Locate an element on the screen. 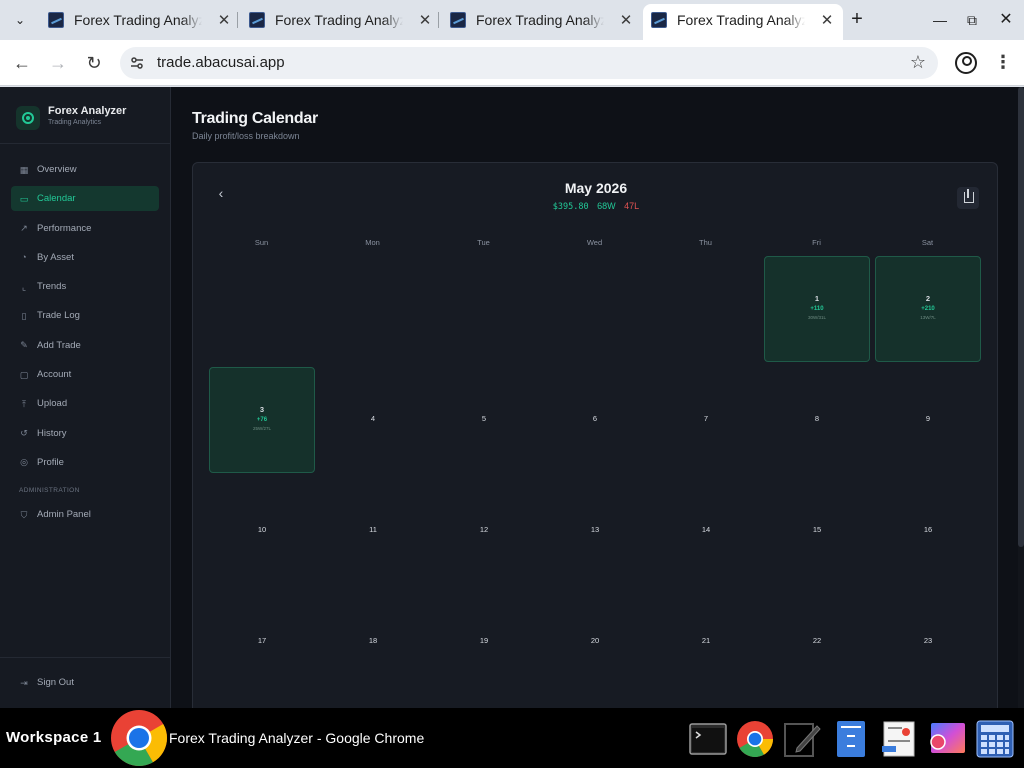 This screenshot has height=768, width=1024. minimize-icon: — is located at coordinates (940, 20).